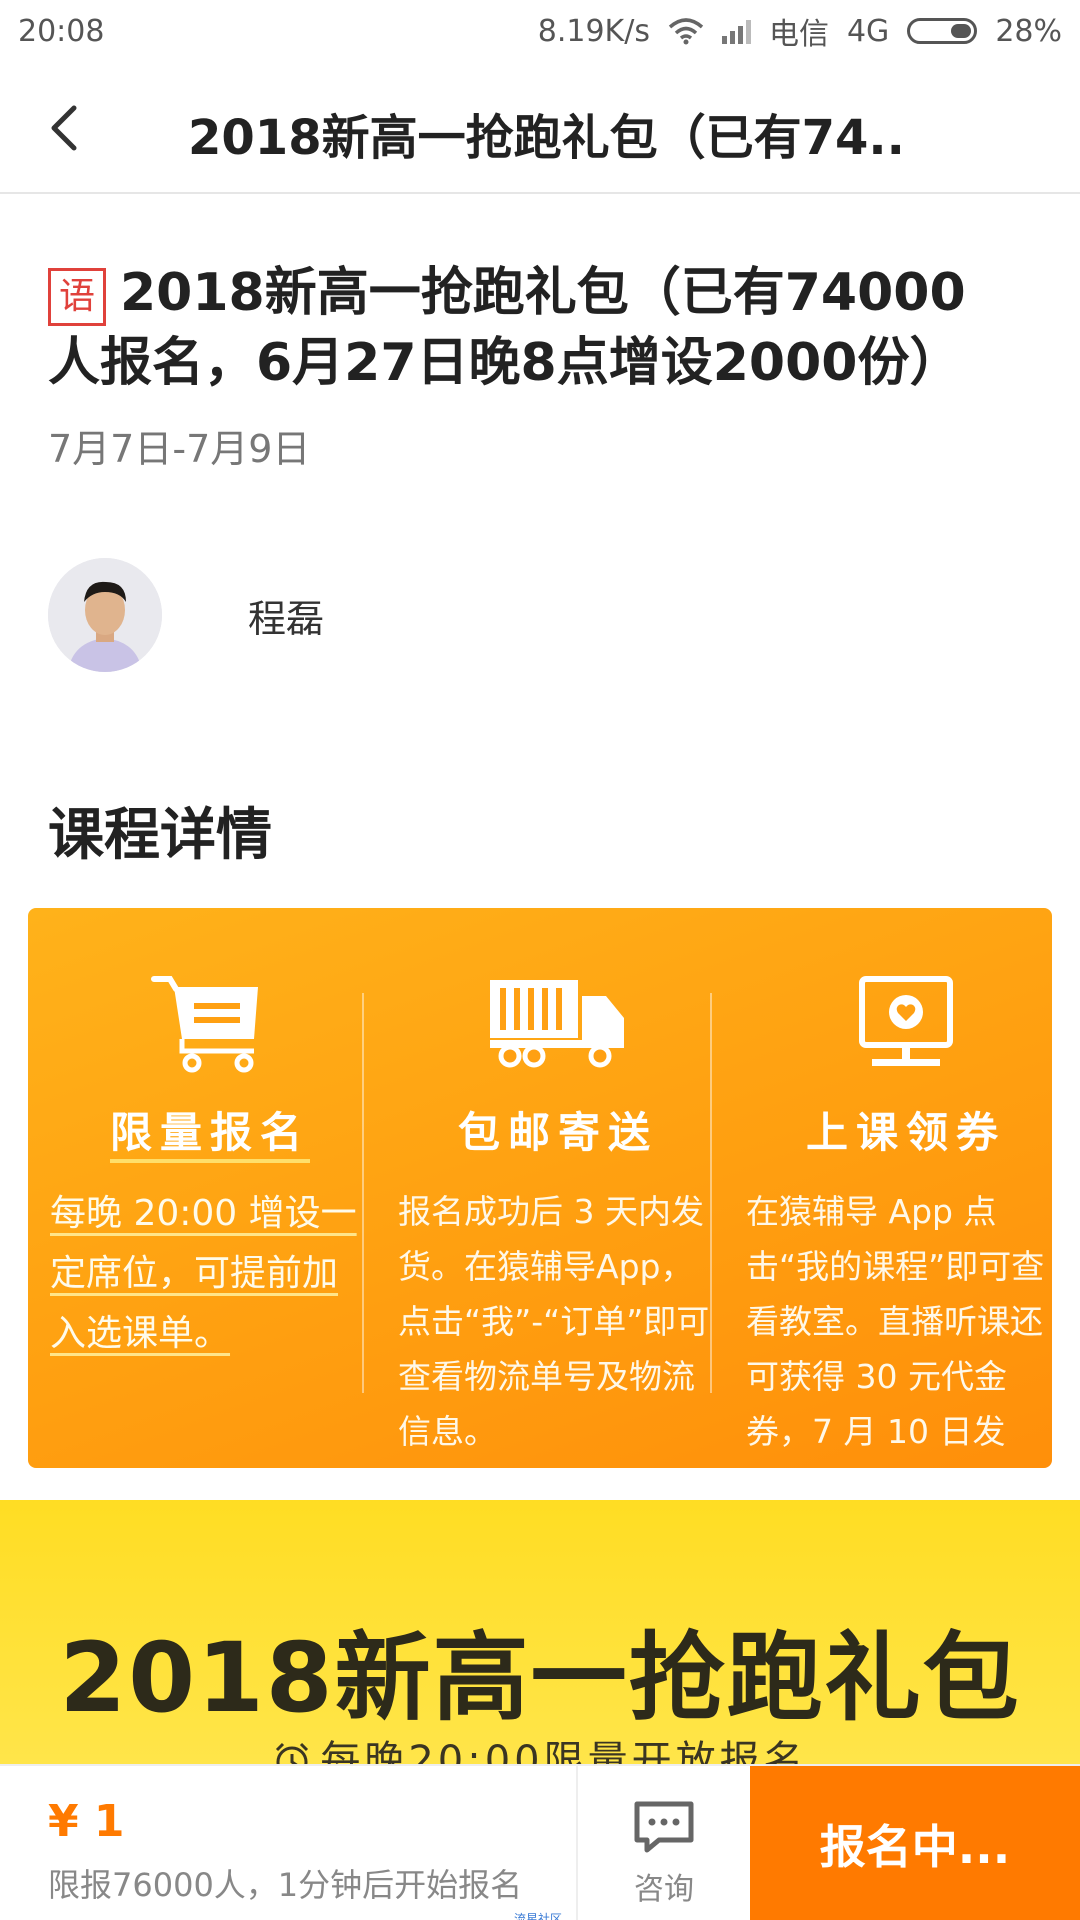 The height and width of the screenshot is (1920, 1080). I want to click on course-title: 2018新高一抢跑礼包（已有74000人报名，6月27日晚8点增设2000份）, so click(507, 328).